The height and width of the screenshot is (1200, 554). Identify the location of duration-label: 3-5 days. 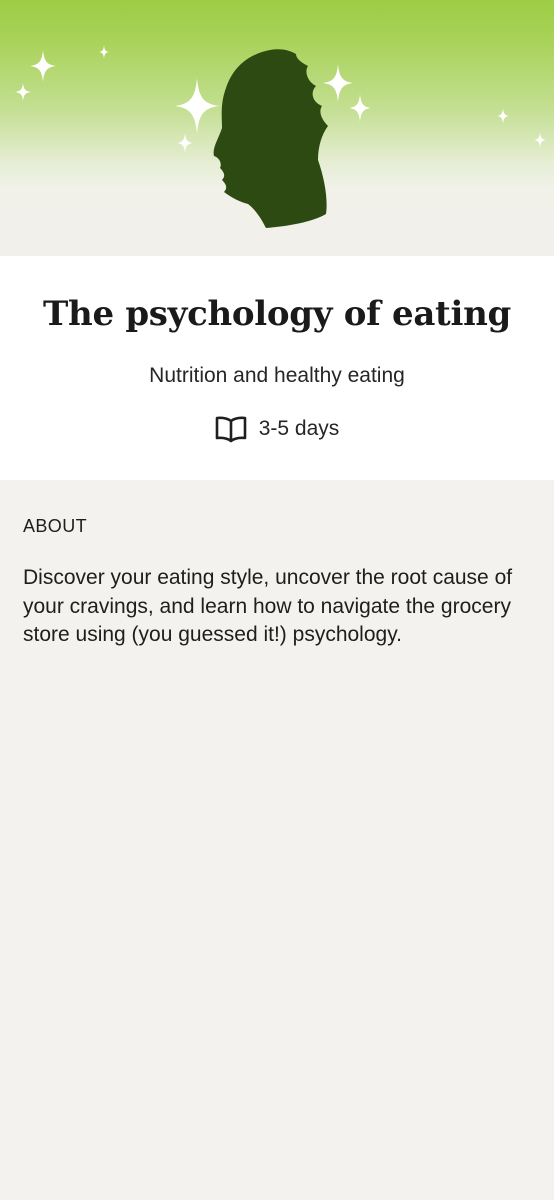
(299, 428).